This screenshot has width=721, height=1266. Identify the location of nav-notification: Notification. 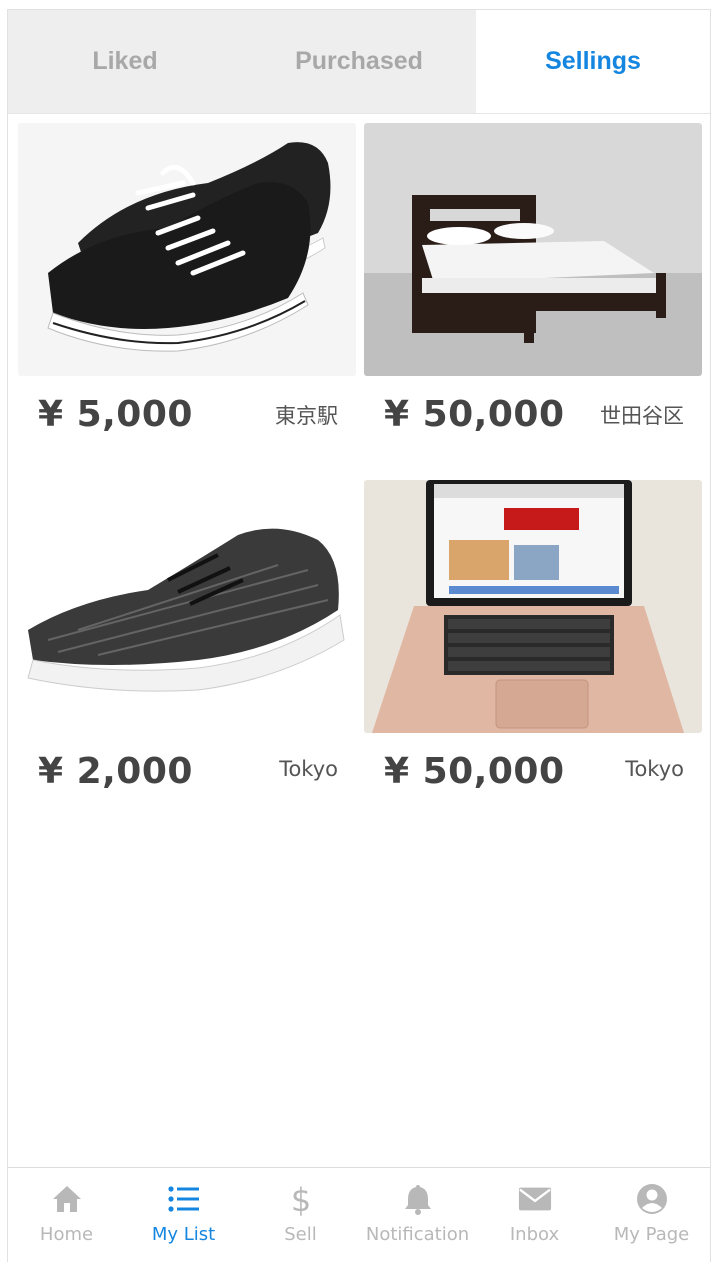
(417, 1215).